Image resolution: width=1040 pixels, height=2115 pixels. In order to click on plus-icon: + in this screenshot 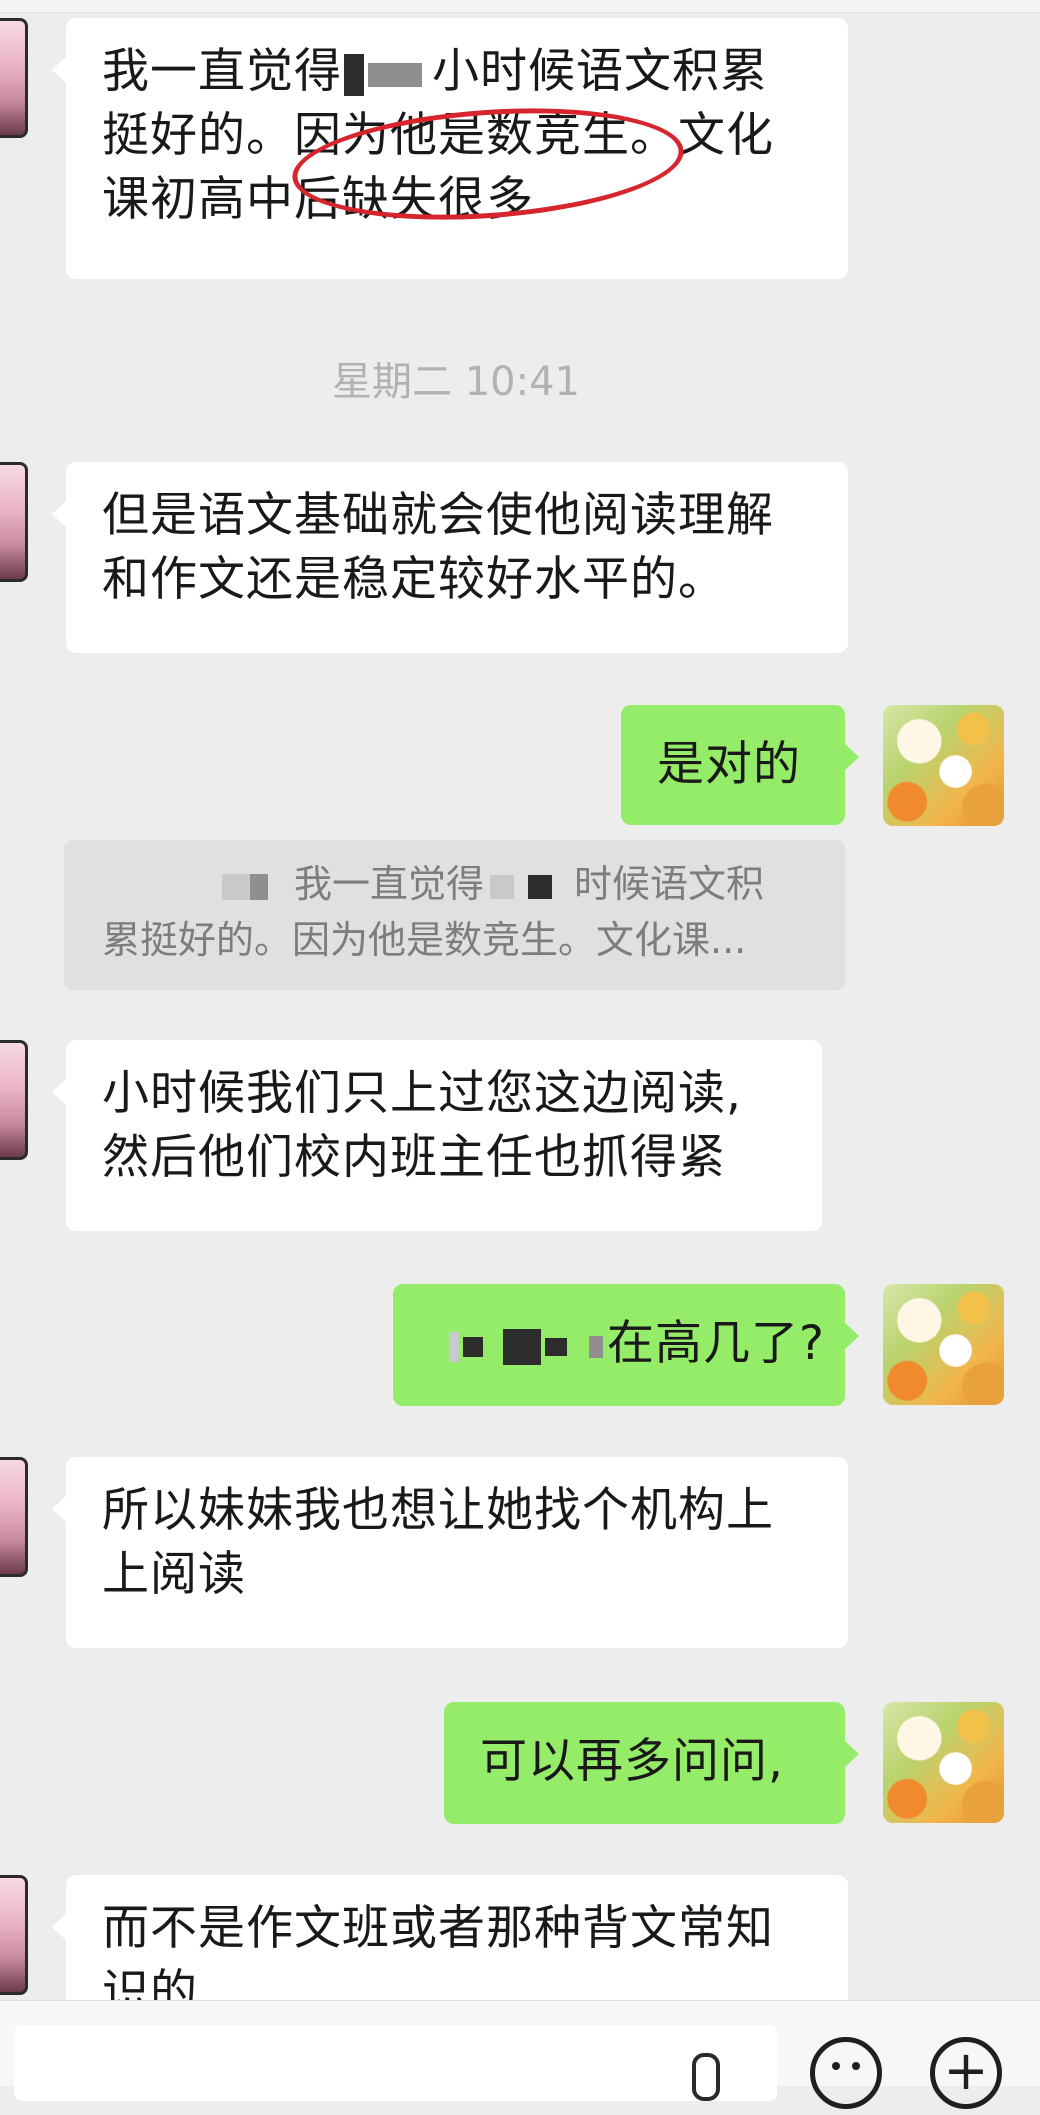, I will do `click(966, 2073)`.